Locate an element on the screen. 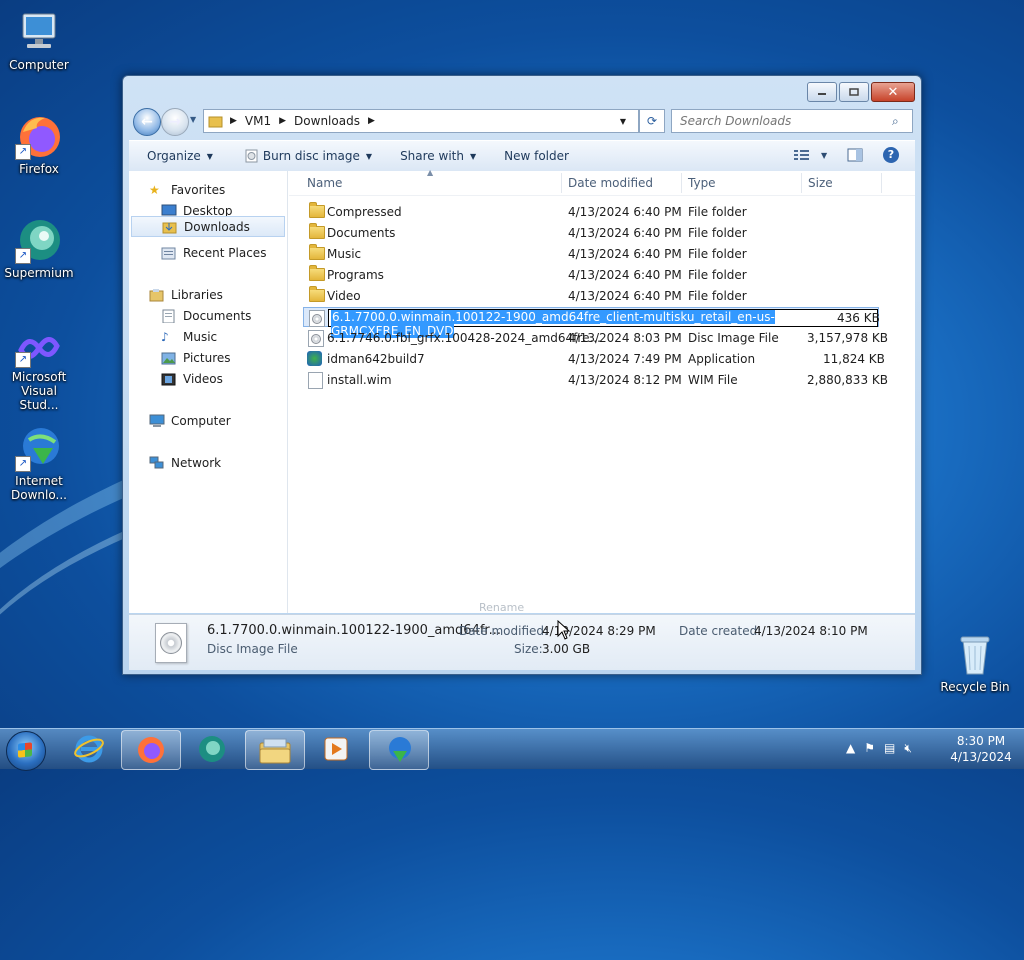 The width and height of the screenshot is (1024, 960). action-center-flag-icon: ⚑ is located at coordinates (869, 748).